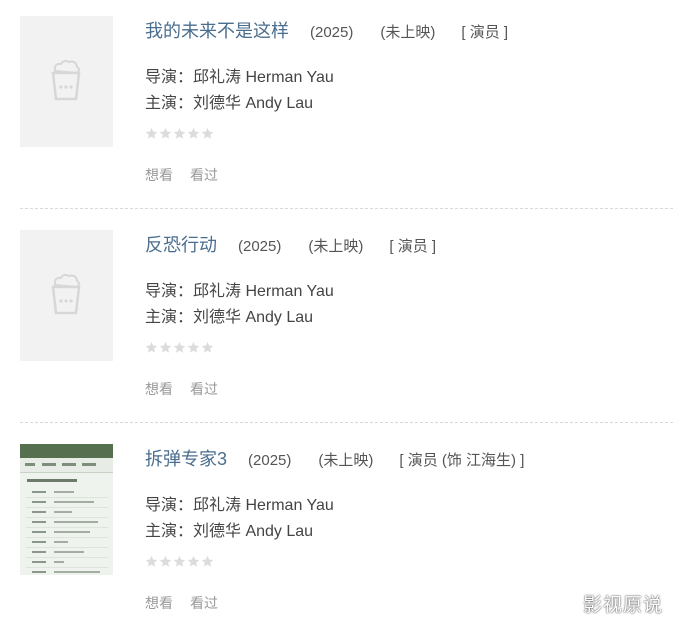  I want to click on poster-nav-band, so click(66, 465).